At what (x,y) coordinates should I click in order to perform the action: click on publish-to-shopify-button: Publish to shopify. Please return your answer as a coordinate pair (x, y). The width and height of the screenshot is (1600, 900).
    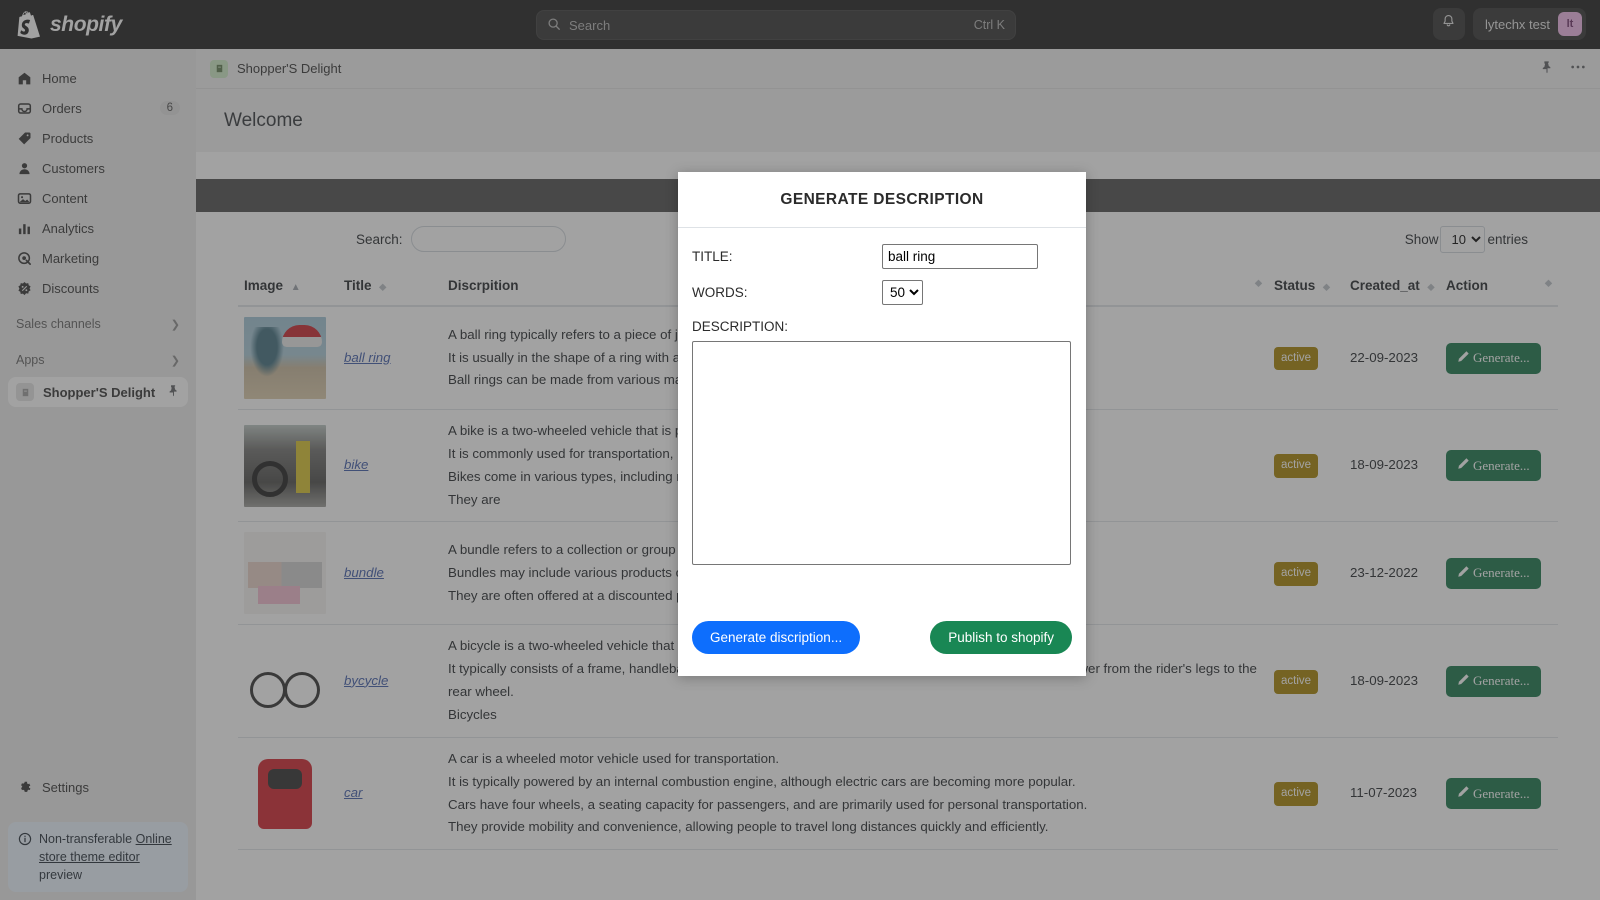
    Looking at the image, I should click on (1001, 637).